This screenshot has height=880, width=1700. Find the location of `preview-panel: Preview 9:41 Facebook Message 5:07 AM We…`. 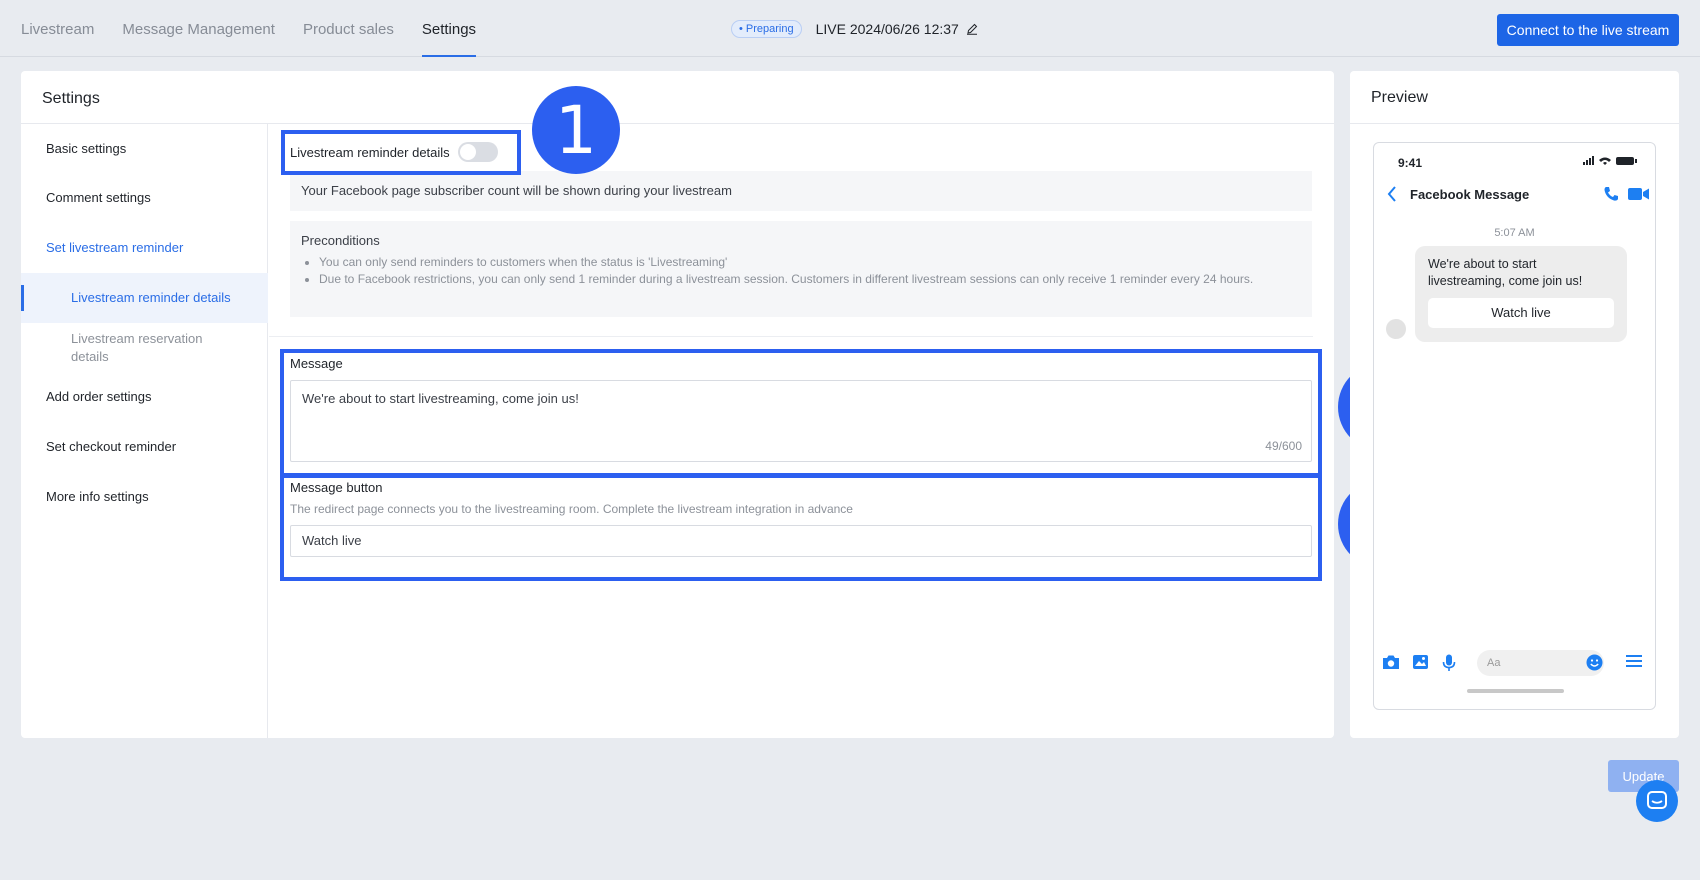

preview-panel: Preview 9:41 Facebook Message 5:07 AM We… is located at coordinates (1514, 404).